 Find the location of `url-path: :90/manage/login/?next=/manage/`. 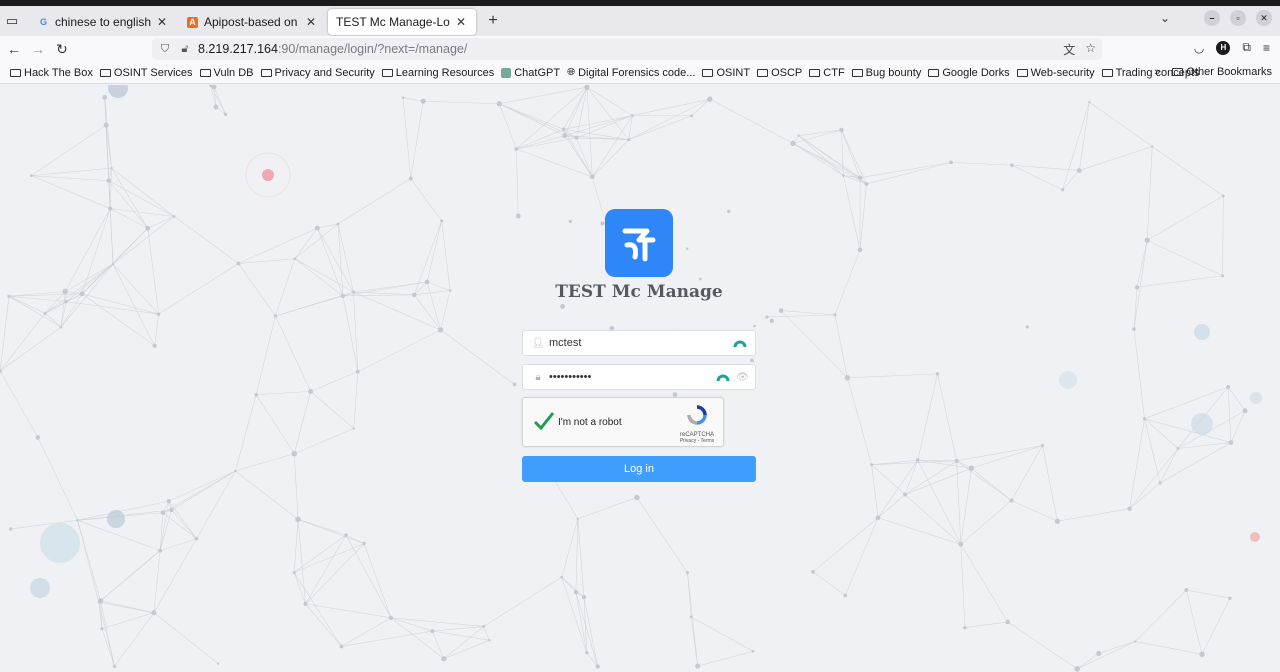

url-path: :90/manage/login/?next=/manage/ is located at coordinates (372, 49).